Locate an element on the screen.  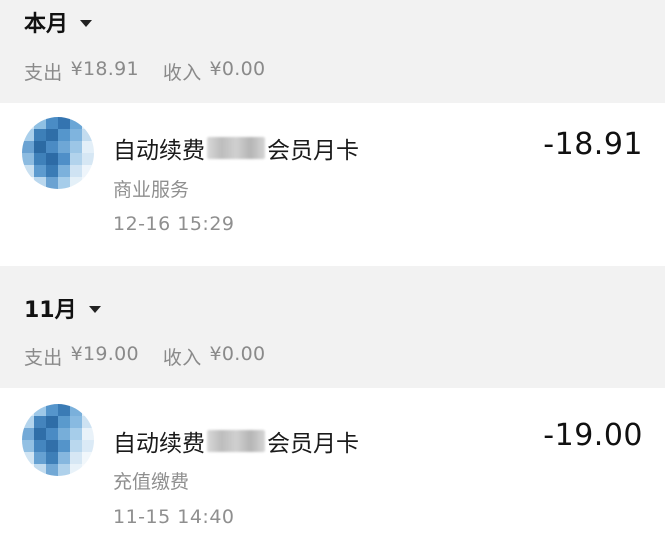
transaction-category: 充值缴费 is located at coordinates (151, 482).